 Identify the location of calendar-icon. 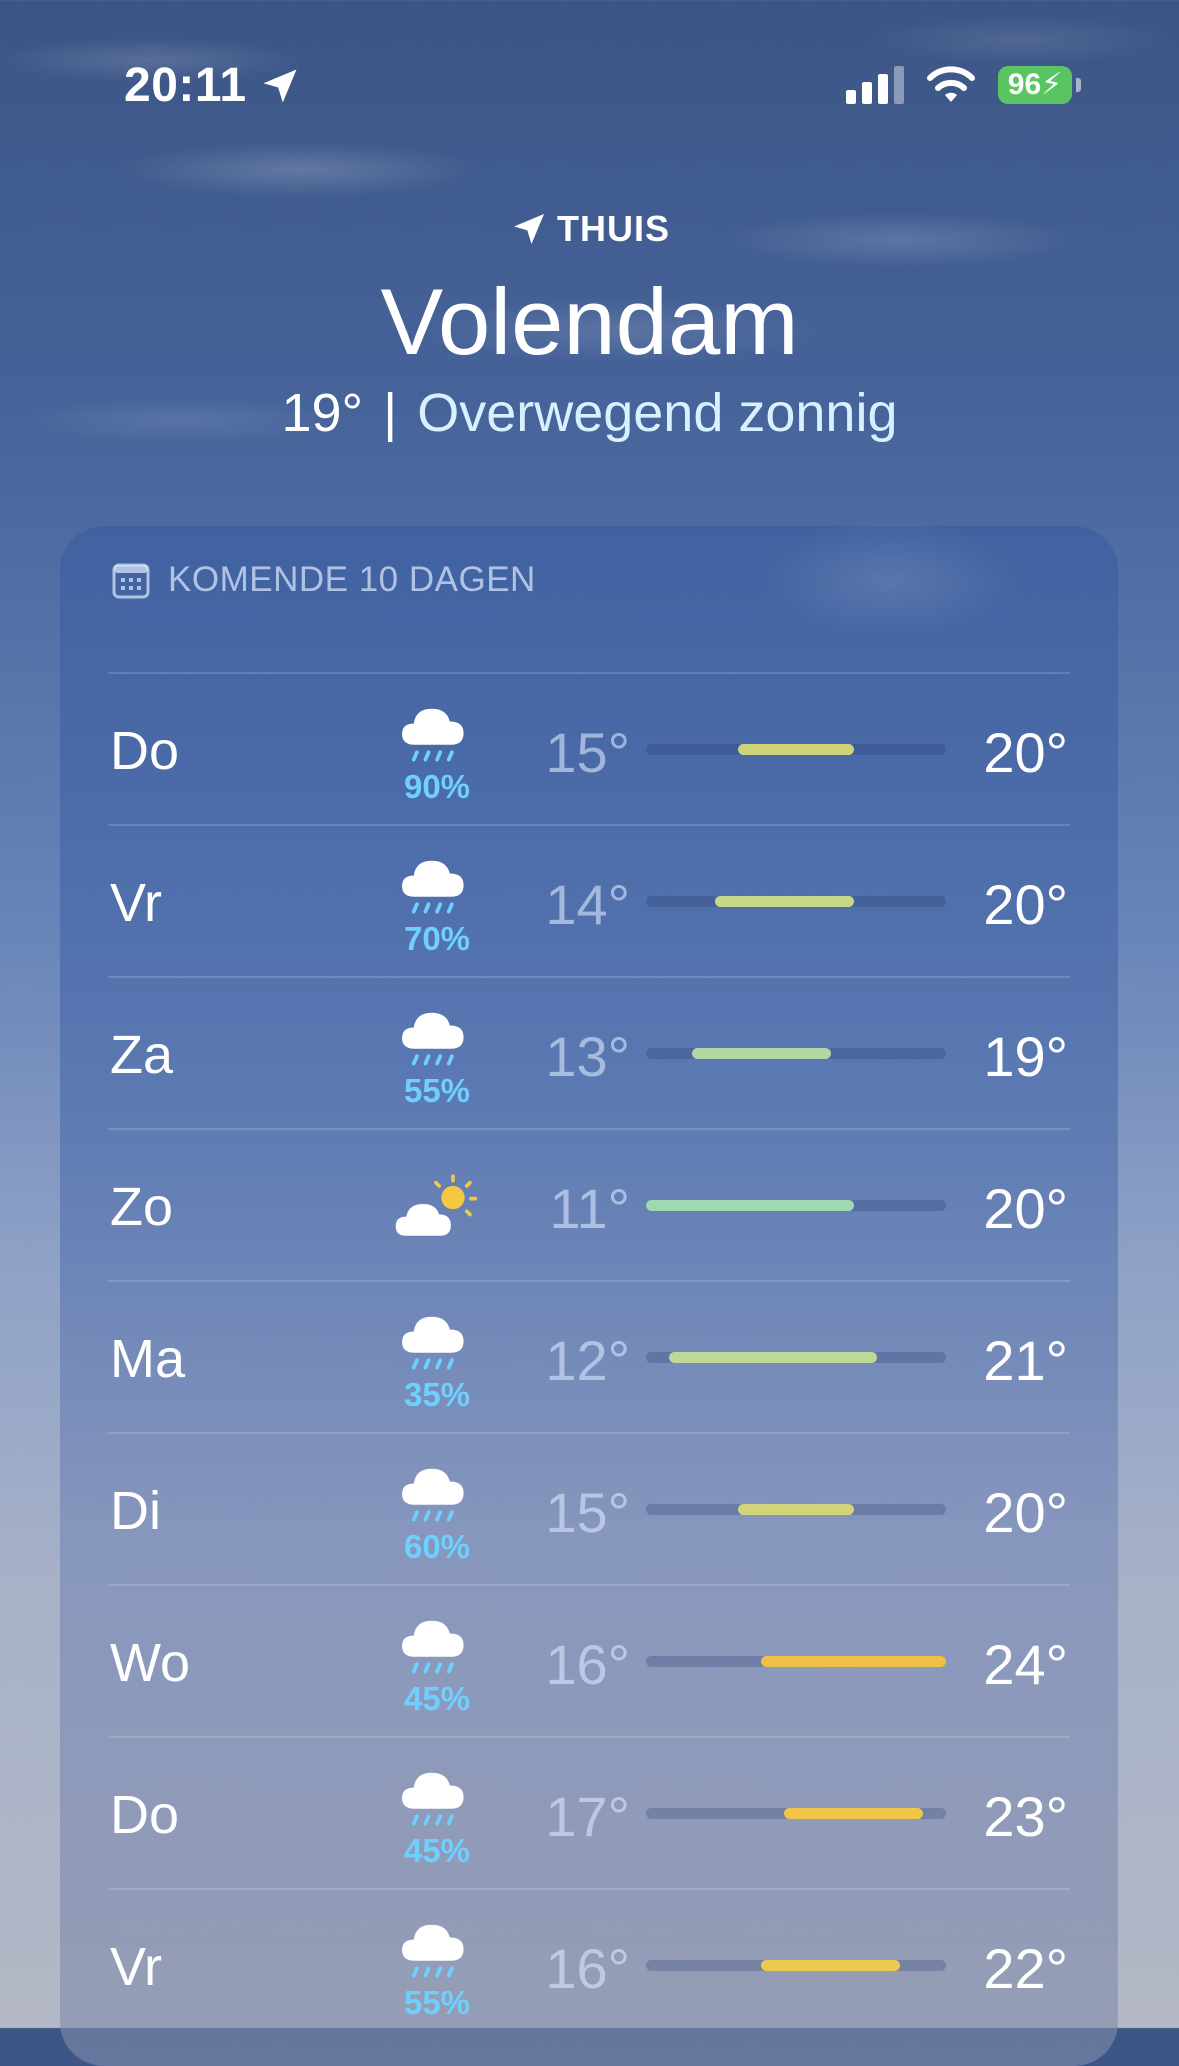
(131, 581).